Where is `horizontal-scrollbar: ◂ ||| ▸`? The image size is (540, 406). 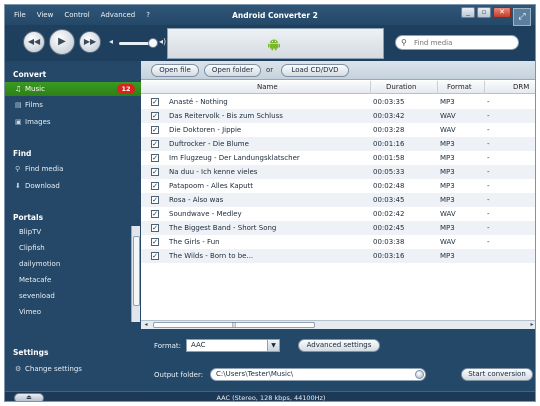 horizontal-scrollbar: ◂ ||| ▸ is located at coordinates (338, 324).